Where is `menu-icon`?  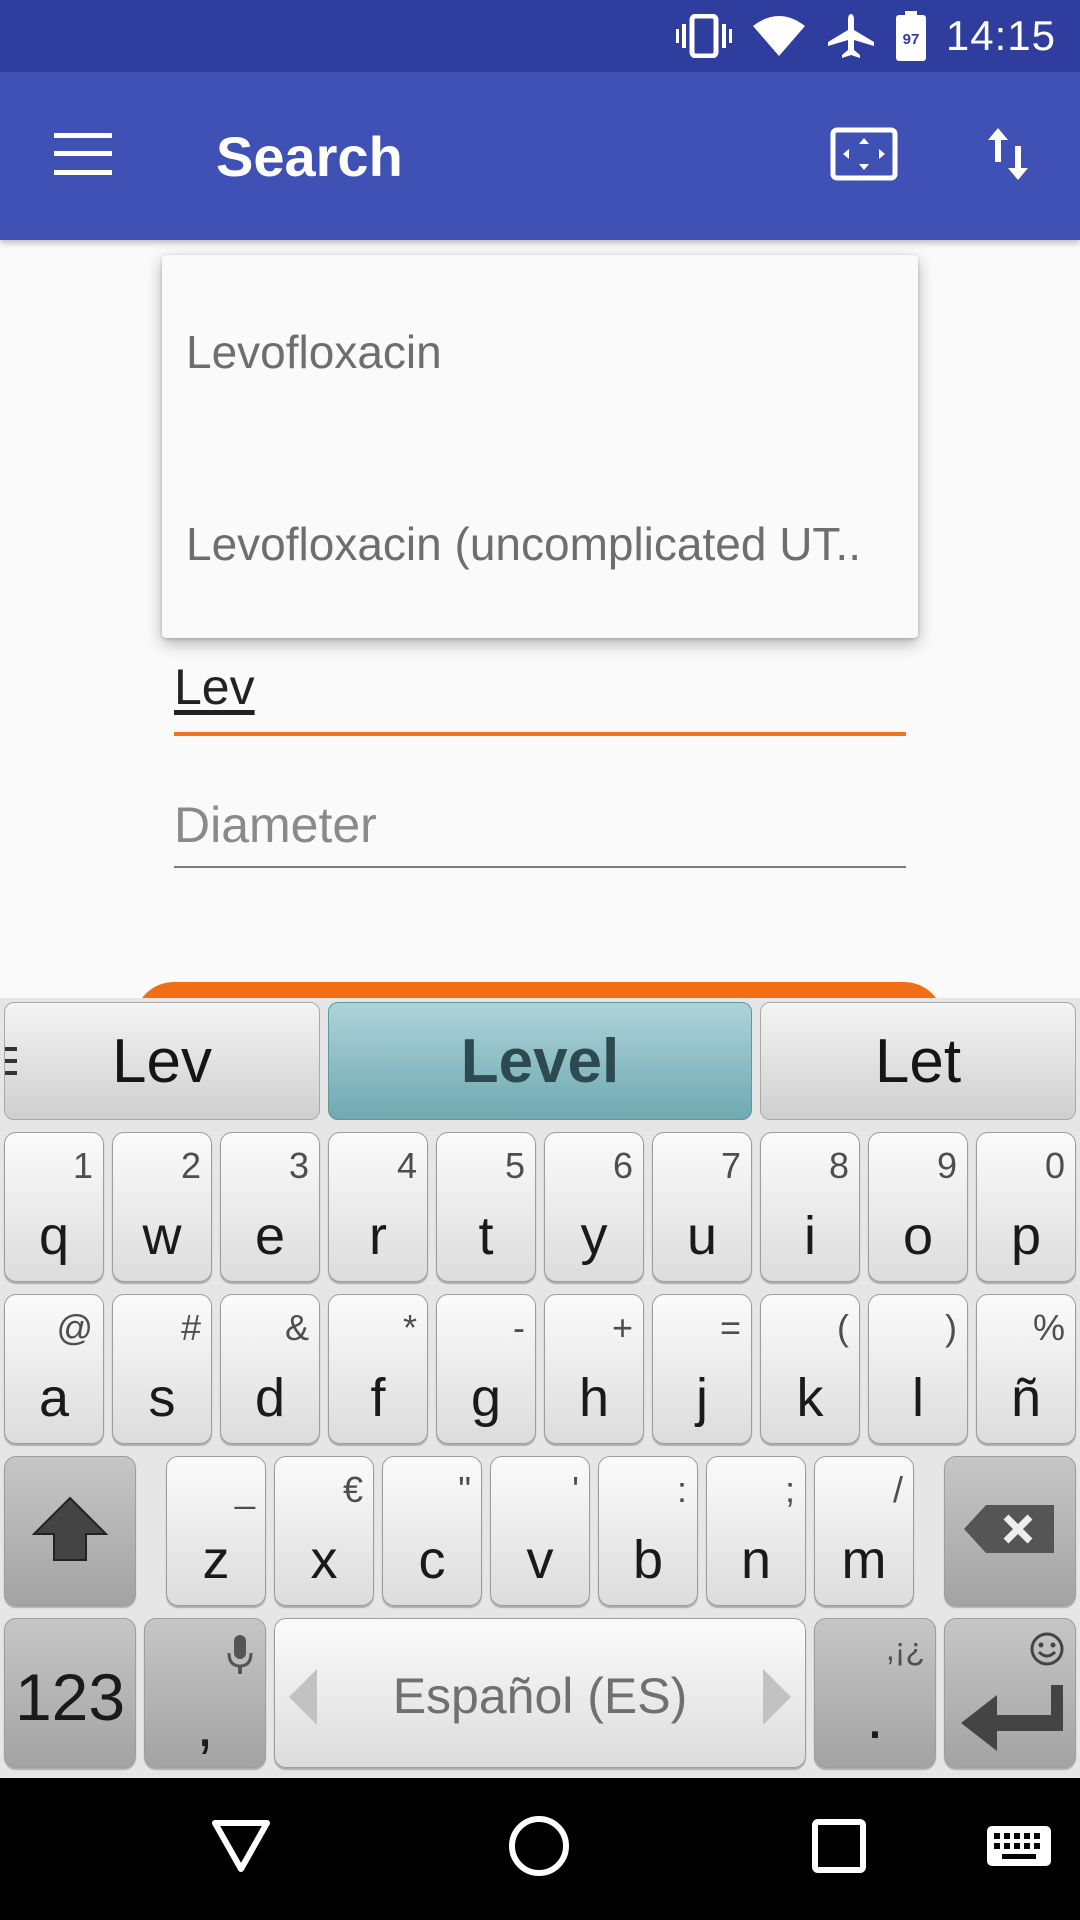
menu-icon is located at coordinates (83, 156).